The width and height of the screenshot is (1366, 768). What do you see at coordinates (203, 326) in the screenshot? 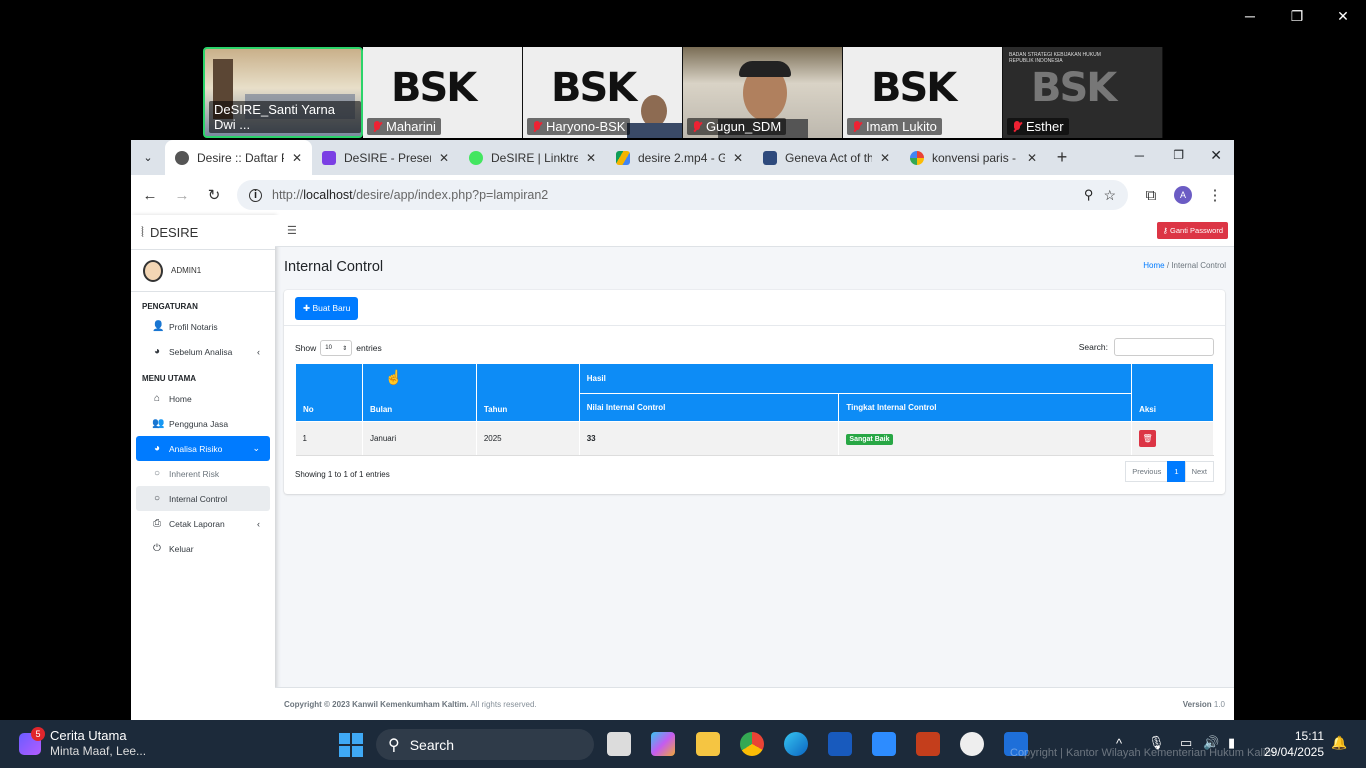
I see `sidebar-item-profil: 👤 Profil Notaris` at bounding box center [203, 326].